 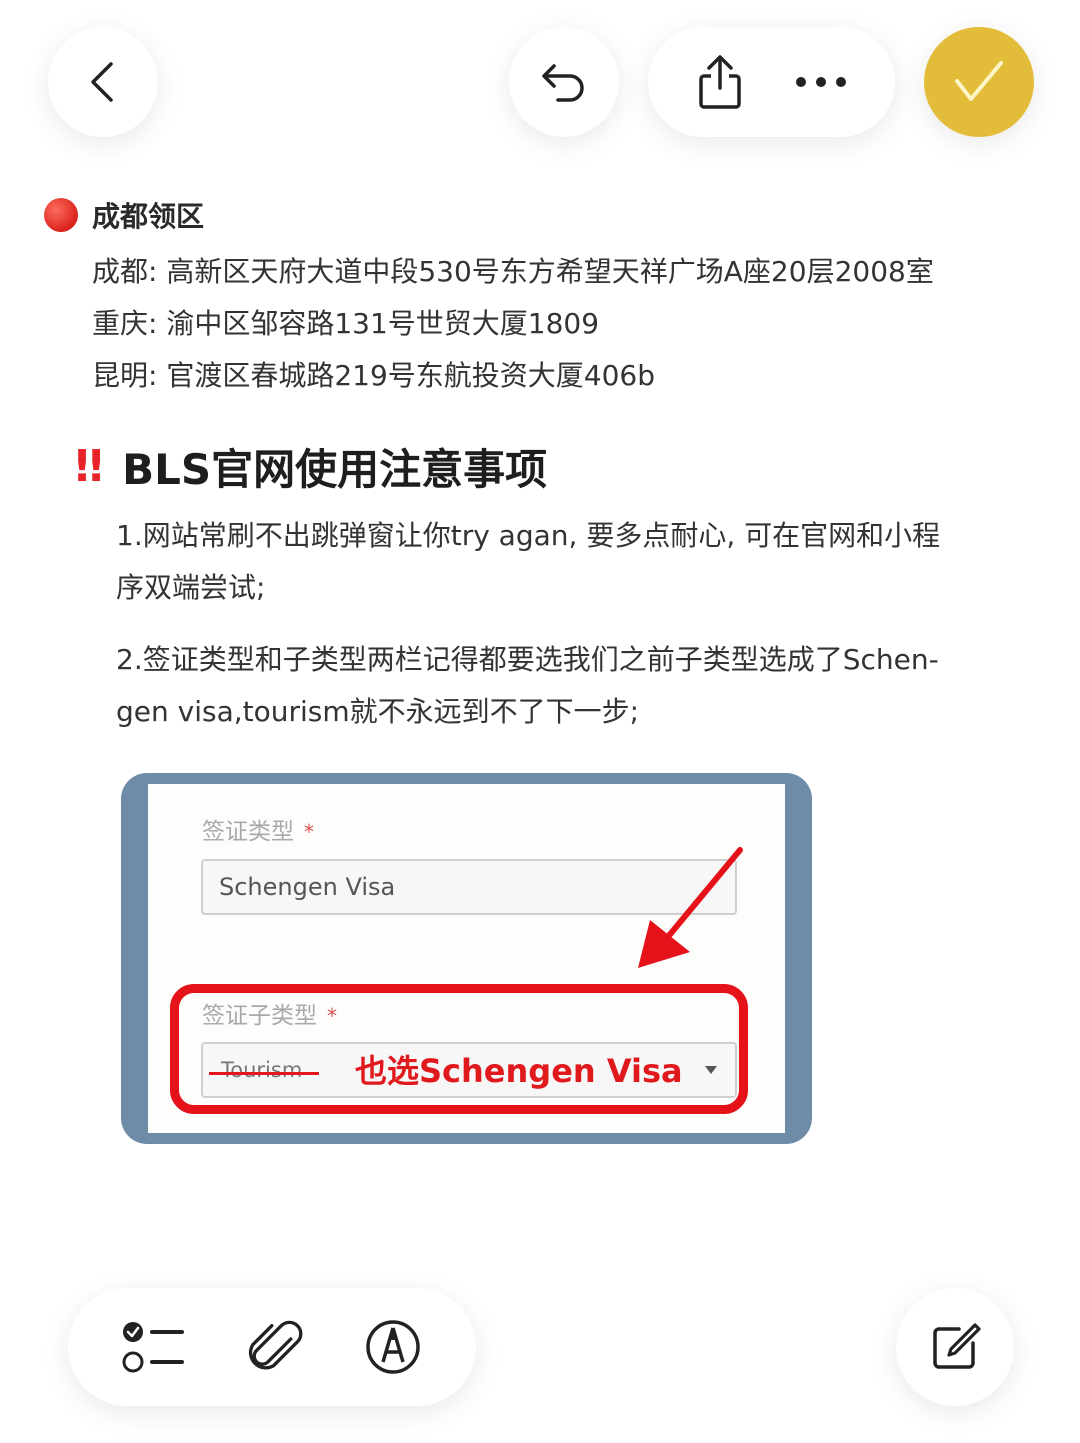 I want to click on check-icon, so click(x=979, y=81).